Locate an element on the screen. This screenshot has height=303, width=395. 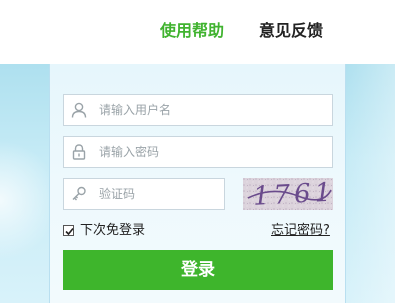
remember-checkbox is located at coordinates (68, 230).